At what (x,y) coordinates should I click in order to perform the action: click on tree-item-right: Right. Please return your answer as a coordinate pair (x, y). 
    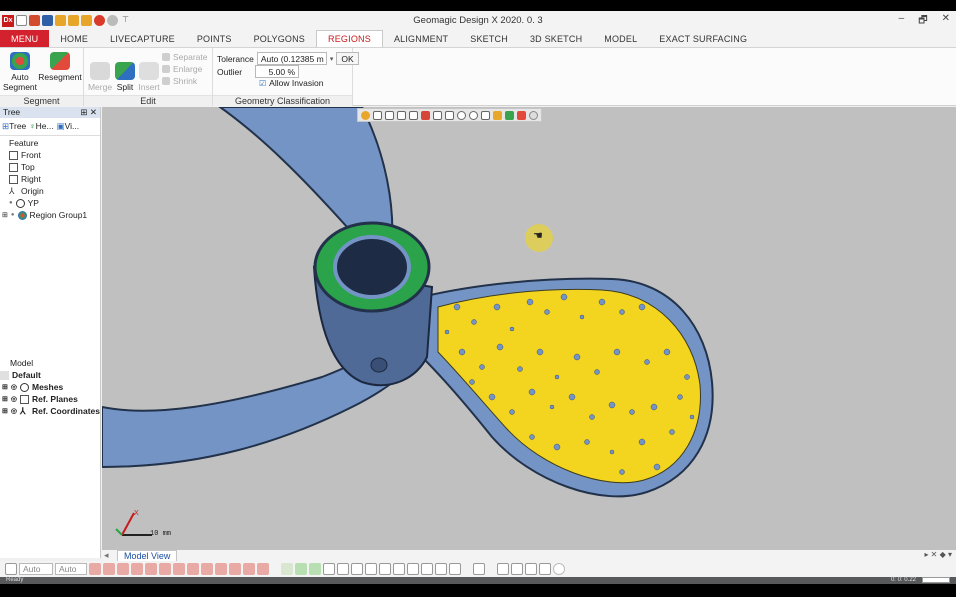
    Looking at the image, I should click on (54, 179).